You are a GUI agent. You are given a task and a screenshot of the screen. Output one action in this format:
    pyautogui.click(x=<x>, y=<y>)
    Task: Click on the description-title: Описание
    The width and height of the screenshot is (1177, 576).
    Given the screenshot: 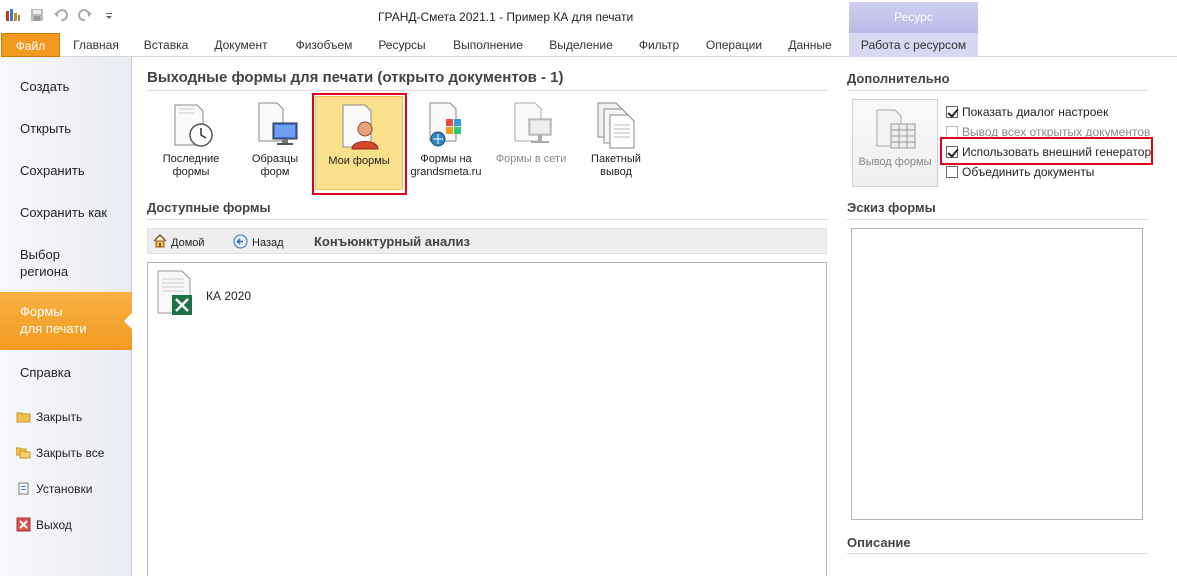 What is the action you would take?
    pyautogui.click(x=879, y=542)
    